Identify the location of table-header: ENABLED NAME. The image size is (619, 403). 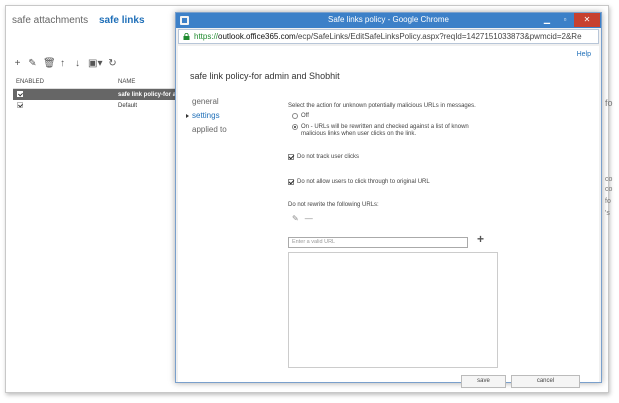
(97, 82).